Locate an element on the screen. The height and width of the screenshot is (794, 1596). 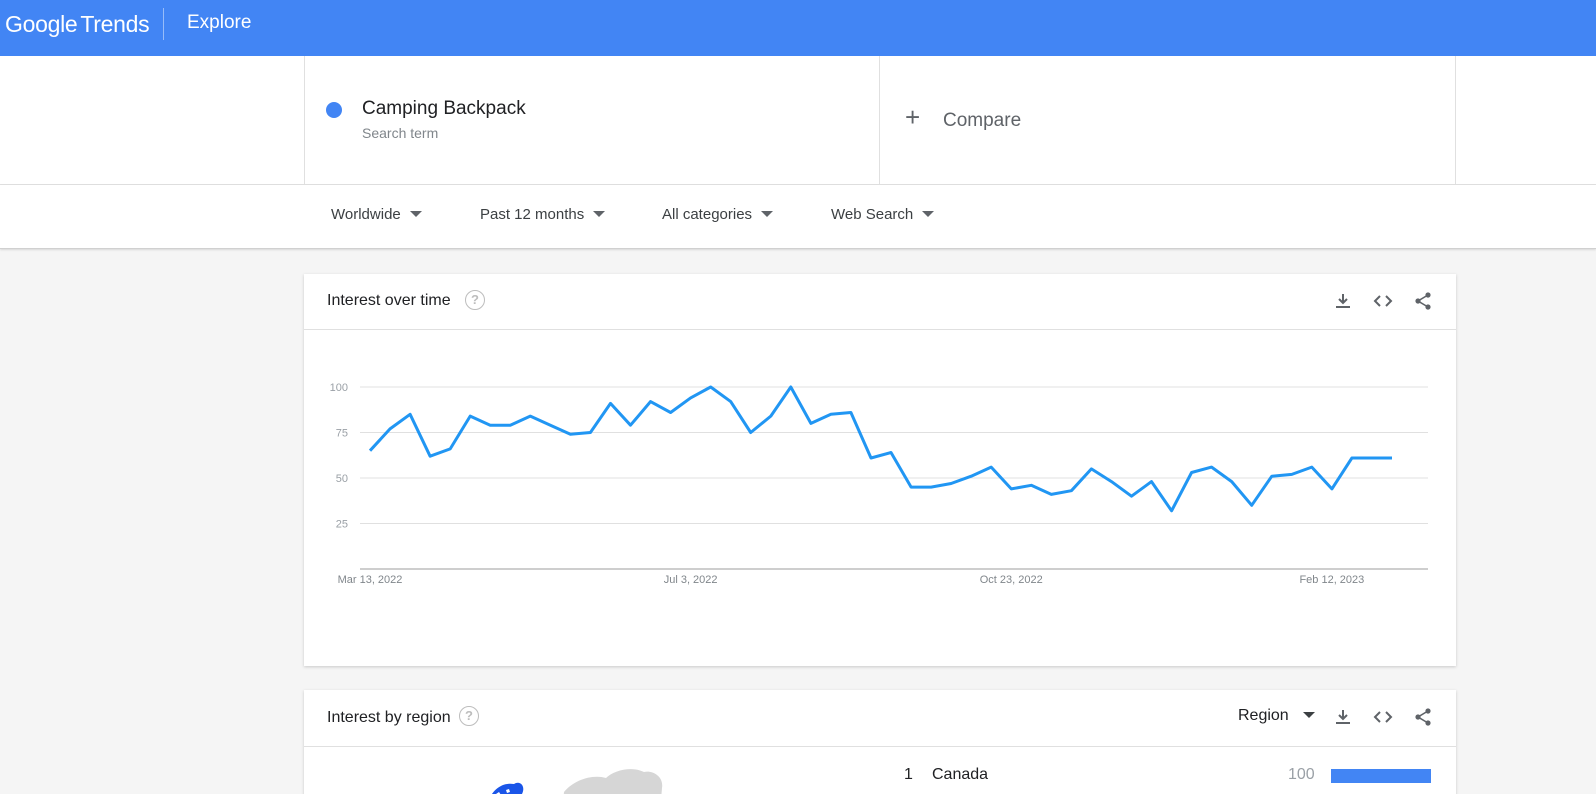
compare-button: Compare is located at coordinates (982, 121).